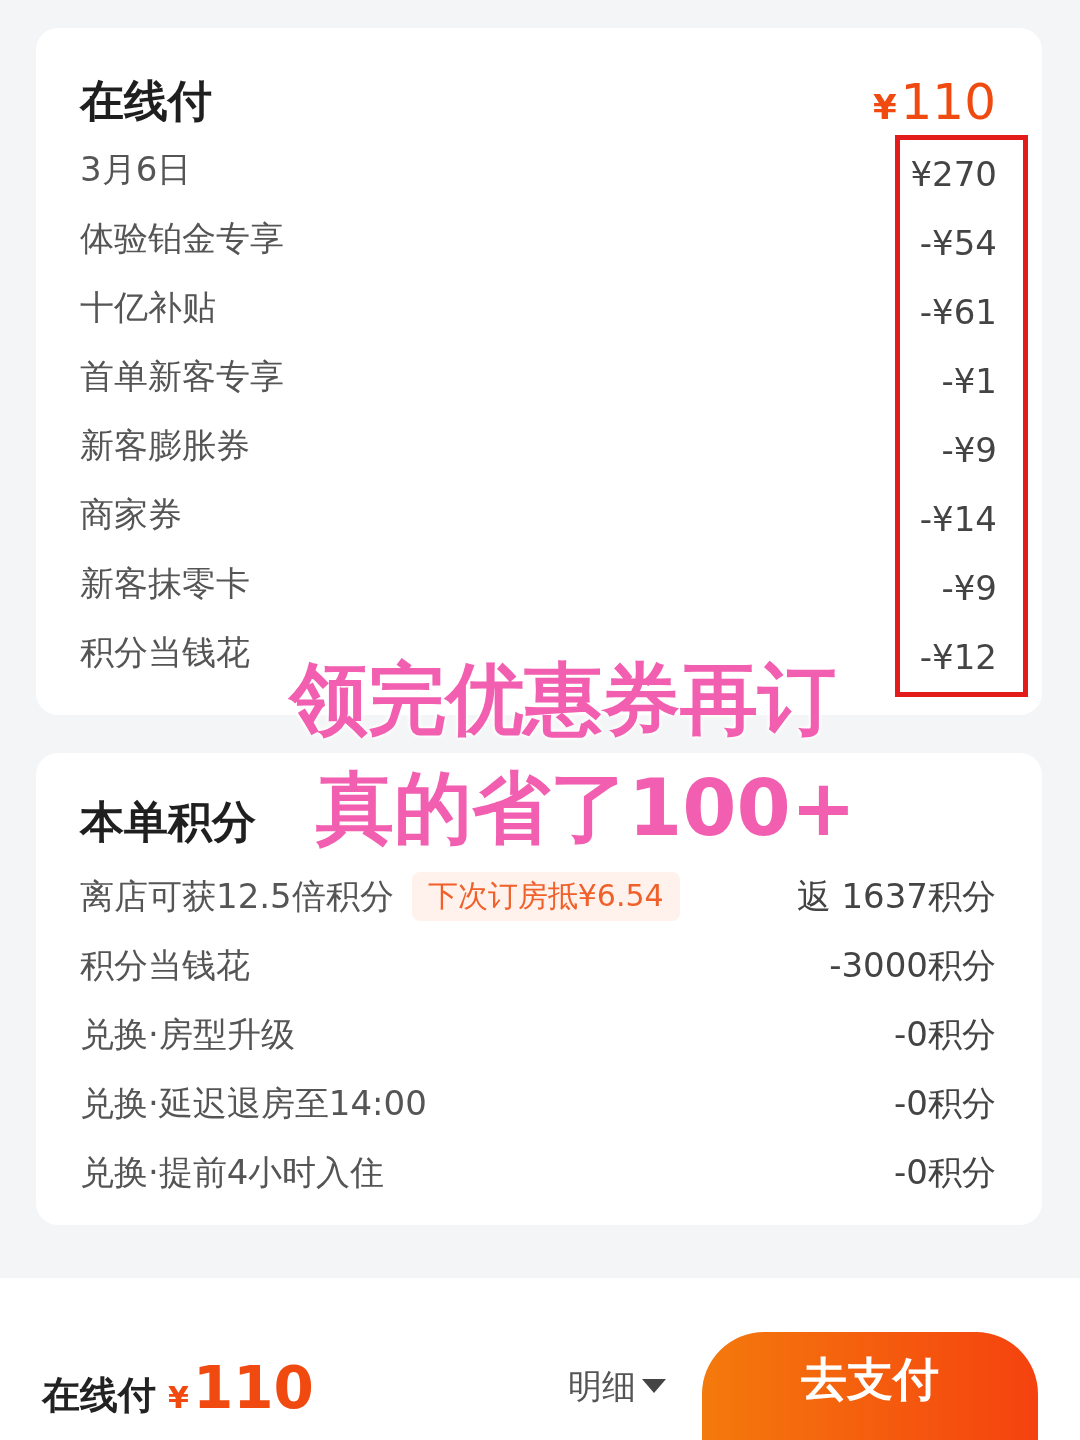 The height and width of the screenshot is (1440, 1080). I want to click on points-item-value: 返 1637积分, so click(896, 896).